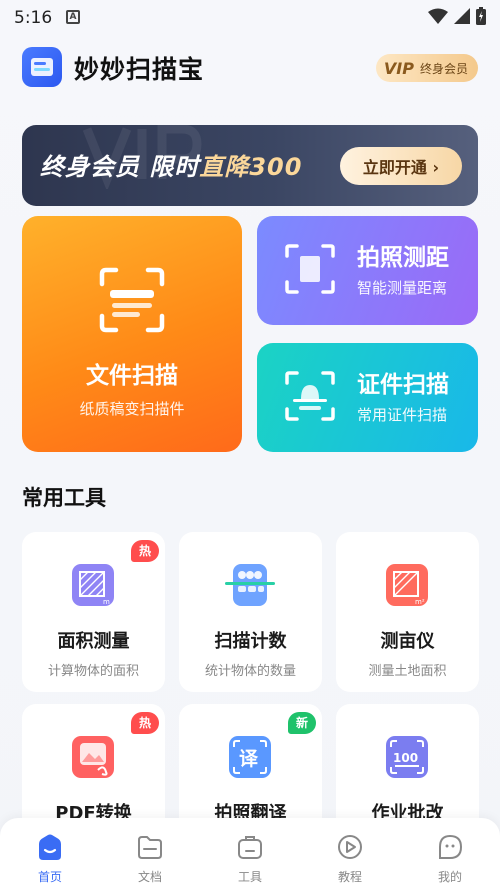  I want to click on nav-documents: 文档, so click(150, 853).